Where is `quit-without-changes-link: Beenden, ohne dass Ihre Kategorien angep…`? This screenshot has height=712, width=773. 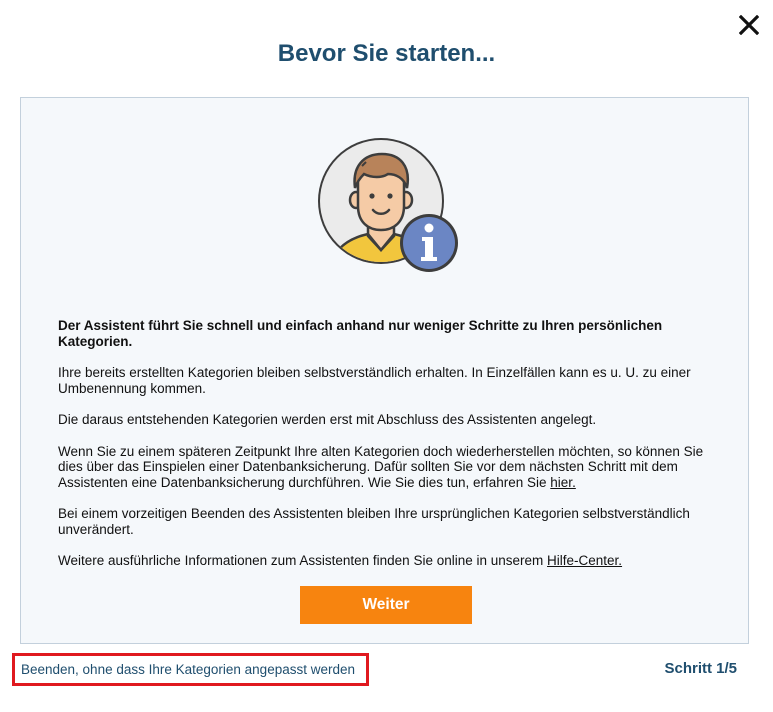
quit-without-changes-link: Beenden, ohne dass Ihre Kategorien angep… is located at coordinates (190, 669).